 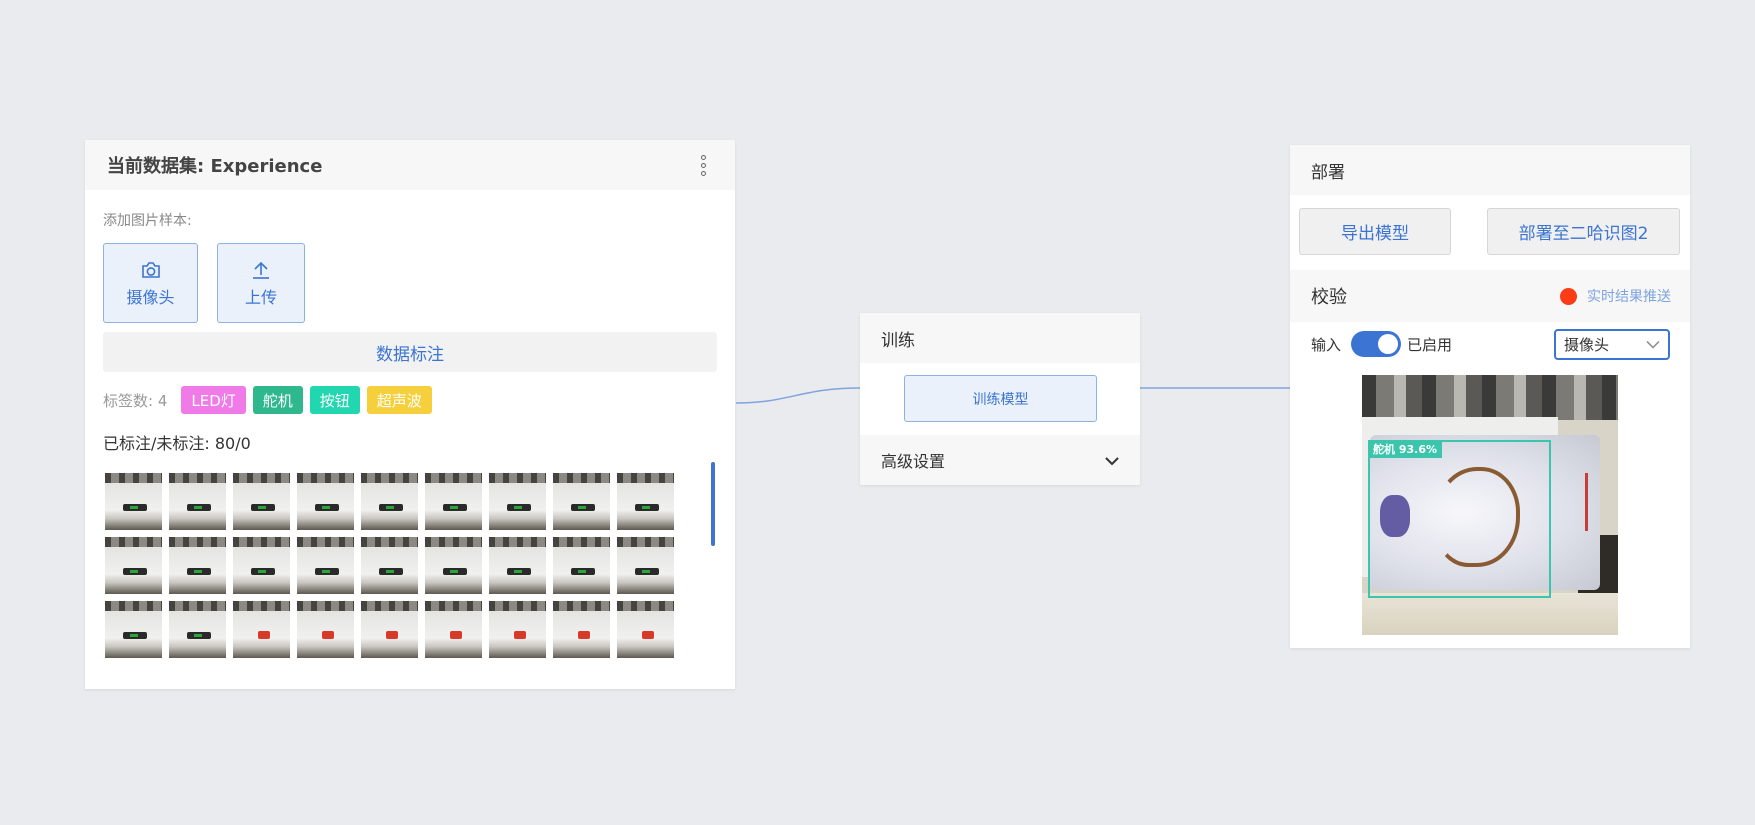 I want to click on tags-row: 标签数: 4 LED灯 舵机 按钮 超声波, so click(x=271, y=400).